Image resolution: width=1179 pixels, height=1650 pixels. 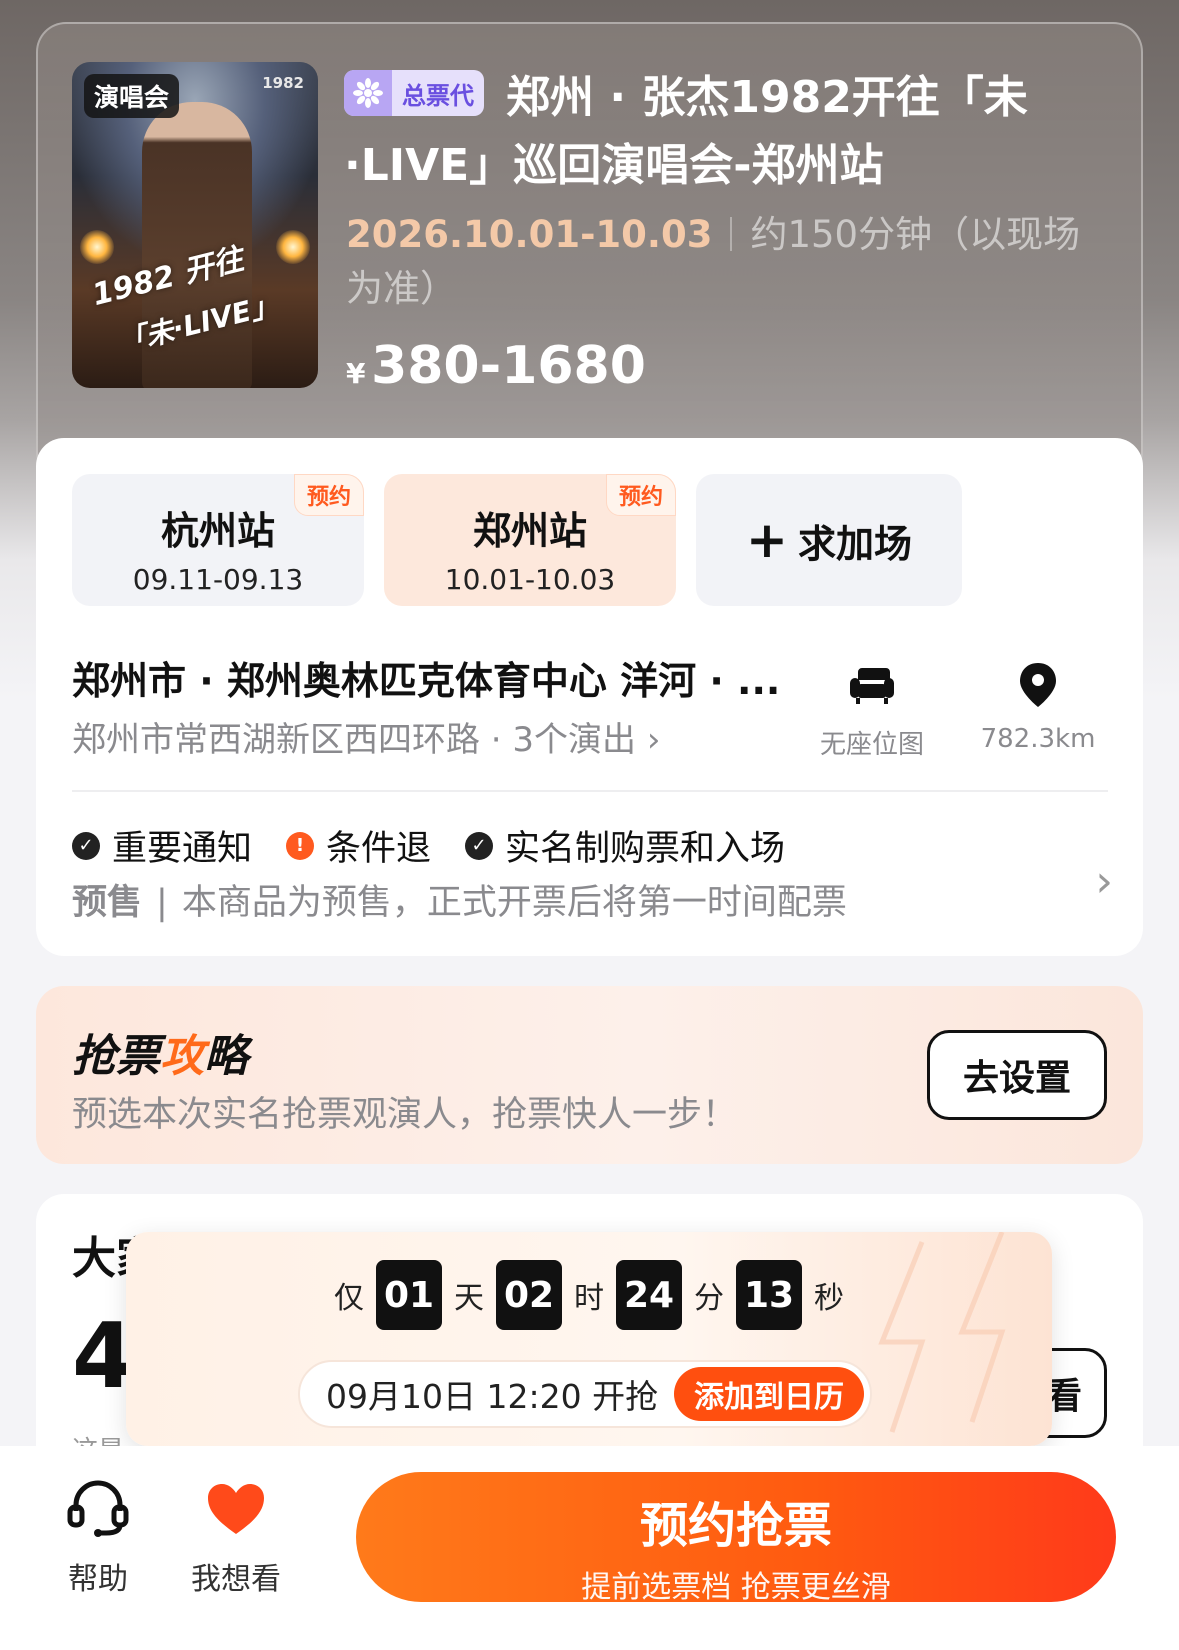 I want to click on seat-map-label: 无座位图, so click(x=871, y=745).